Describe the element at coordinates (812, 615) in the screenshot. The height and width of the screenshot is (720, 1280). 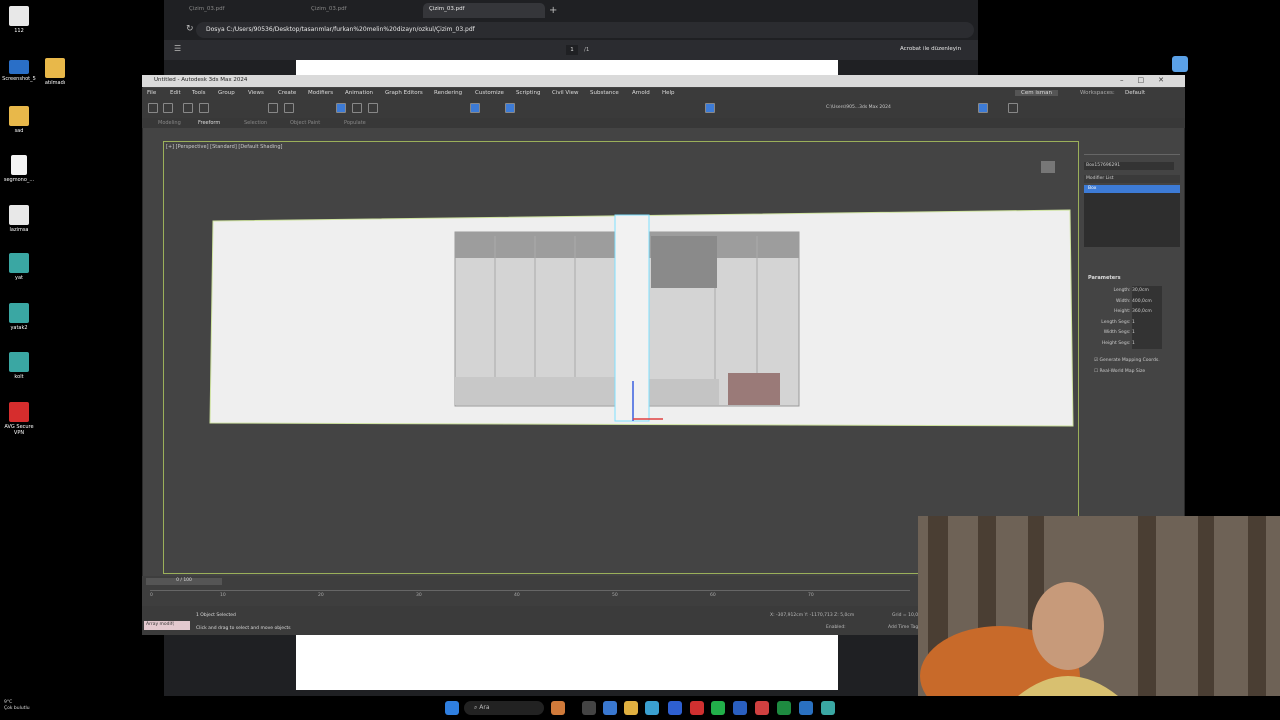
I see `coordinate-readout: X: -307,912cm Y: -1170,713 Z: 5,0cm` at that location.